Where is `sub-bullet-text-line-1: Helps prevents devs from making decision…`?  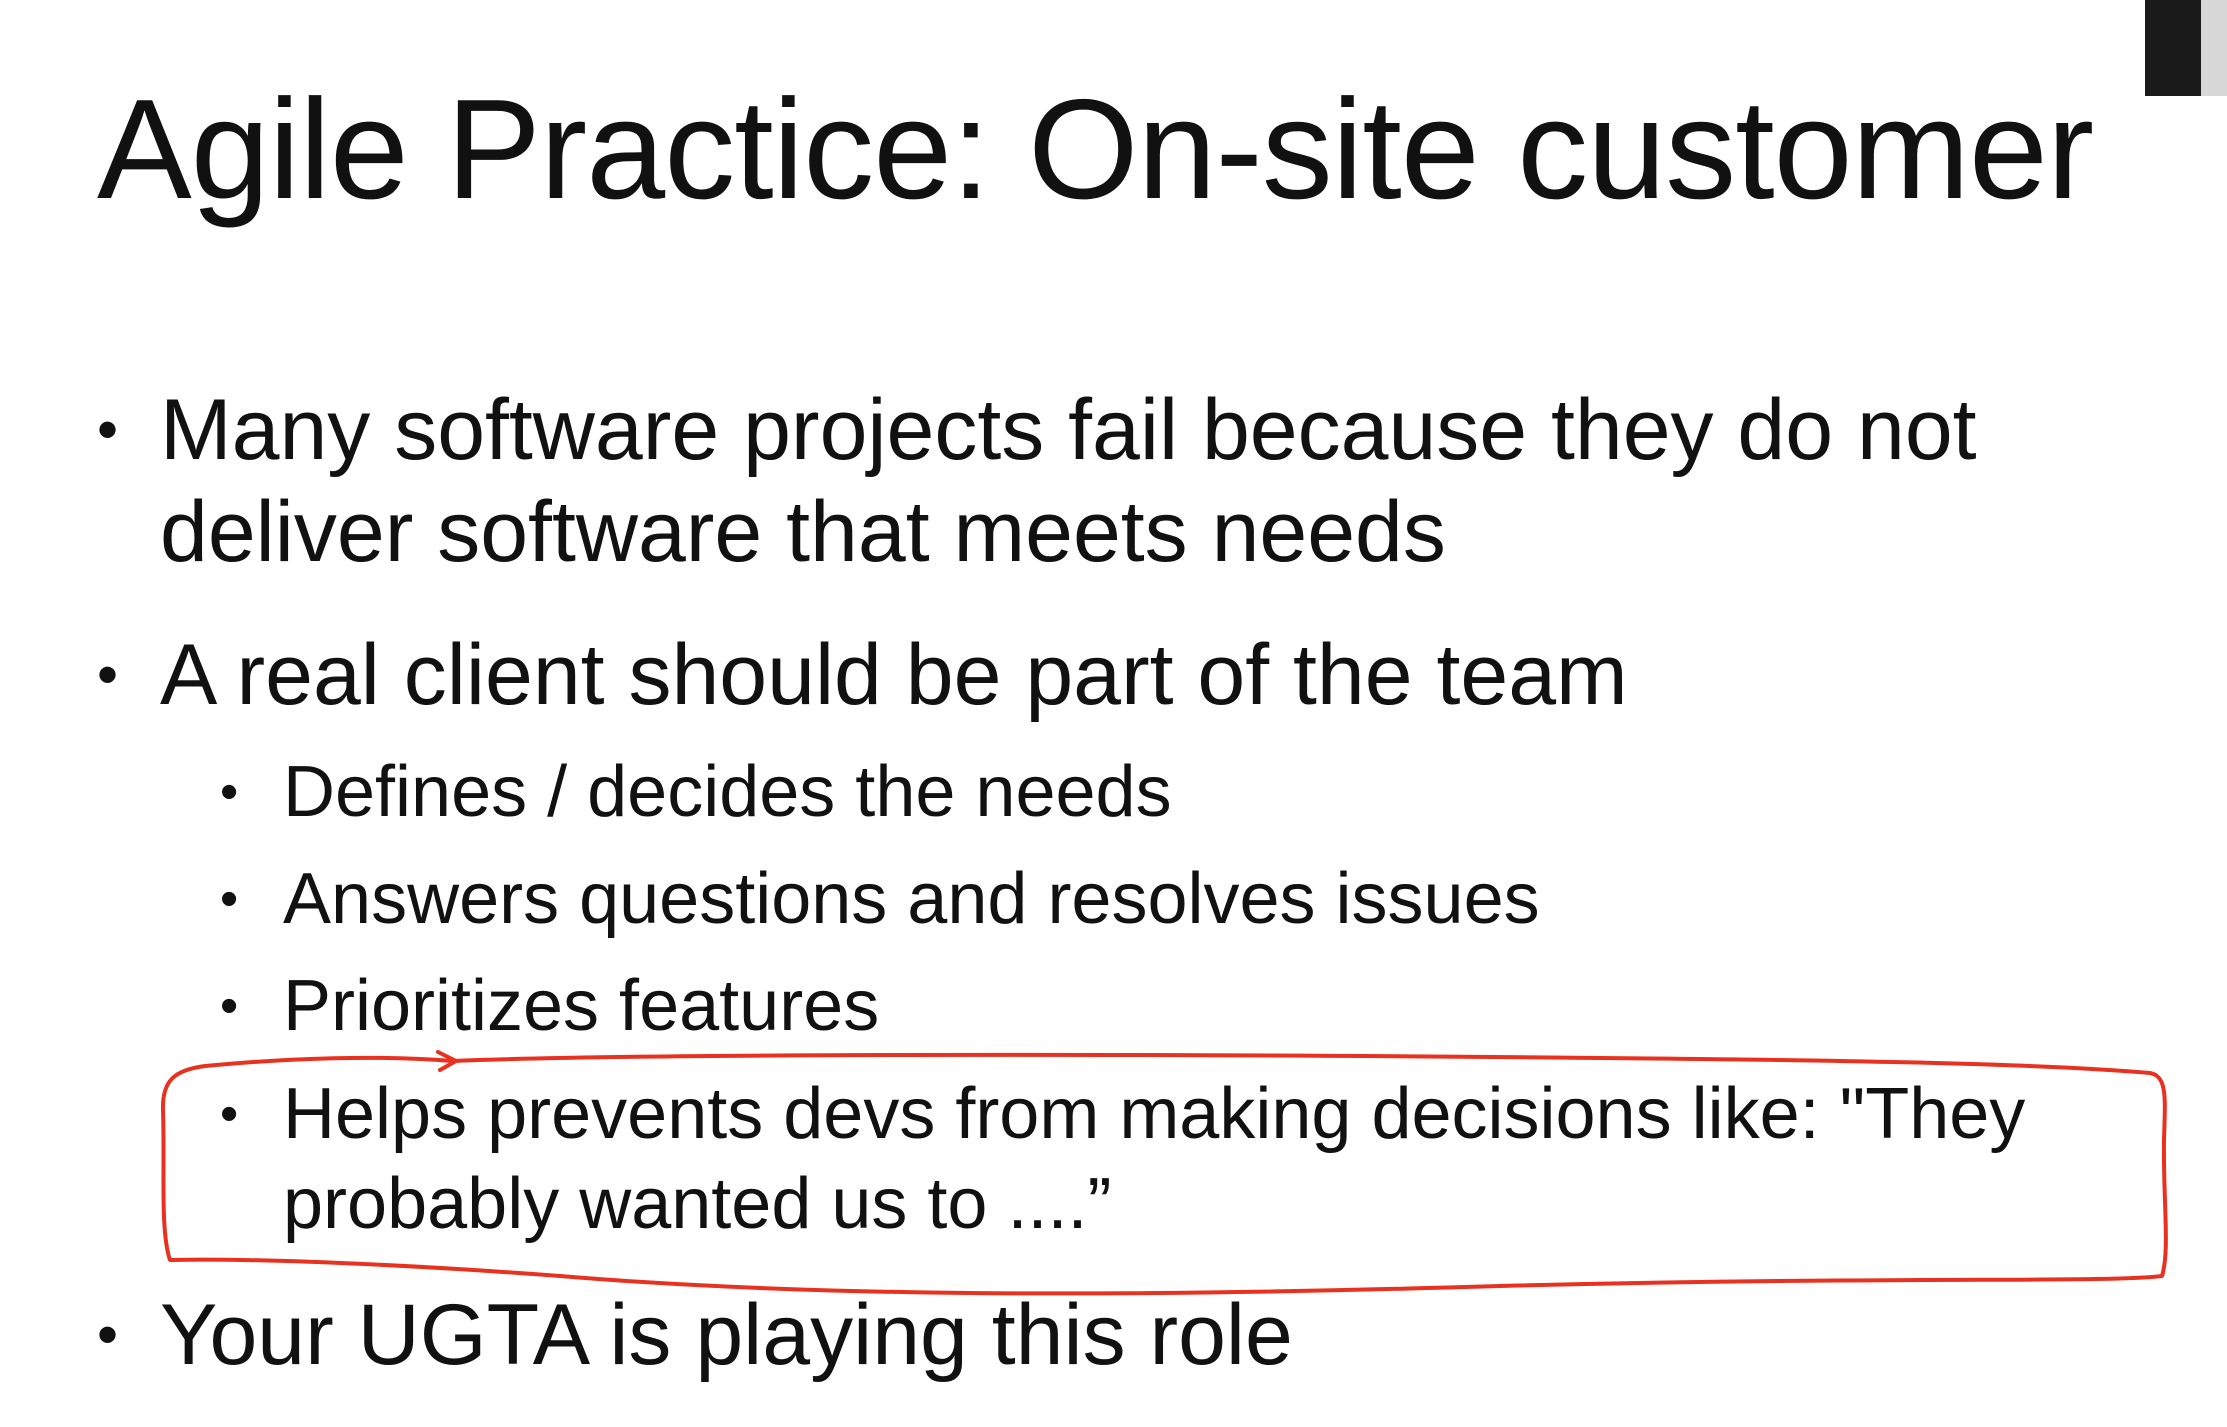 sub-bullet-text-line-1: Helps prevents devs from making decision… is located at coordinates (1154, 1114).